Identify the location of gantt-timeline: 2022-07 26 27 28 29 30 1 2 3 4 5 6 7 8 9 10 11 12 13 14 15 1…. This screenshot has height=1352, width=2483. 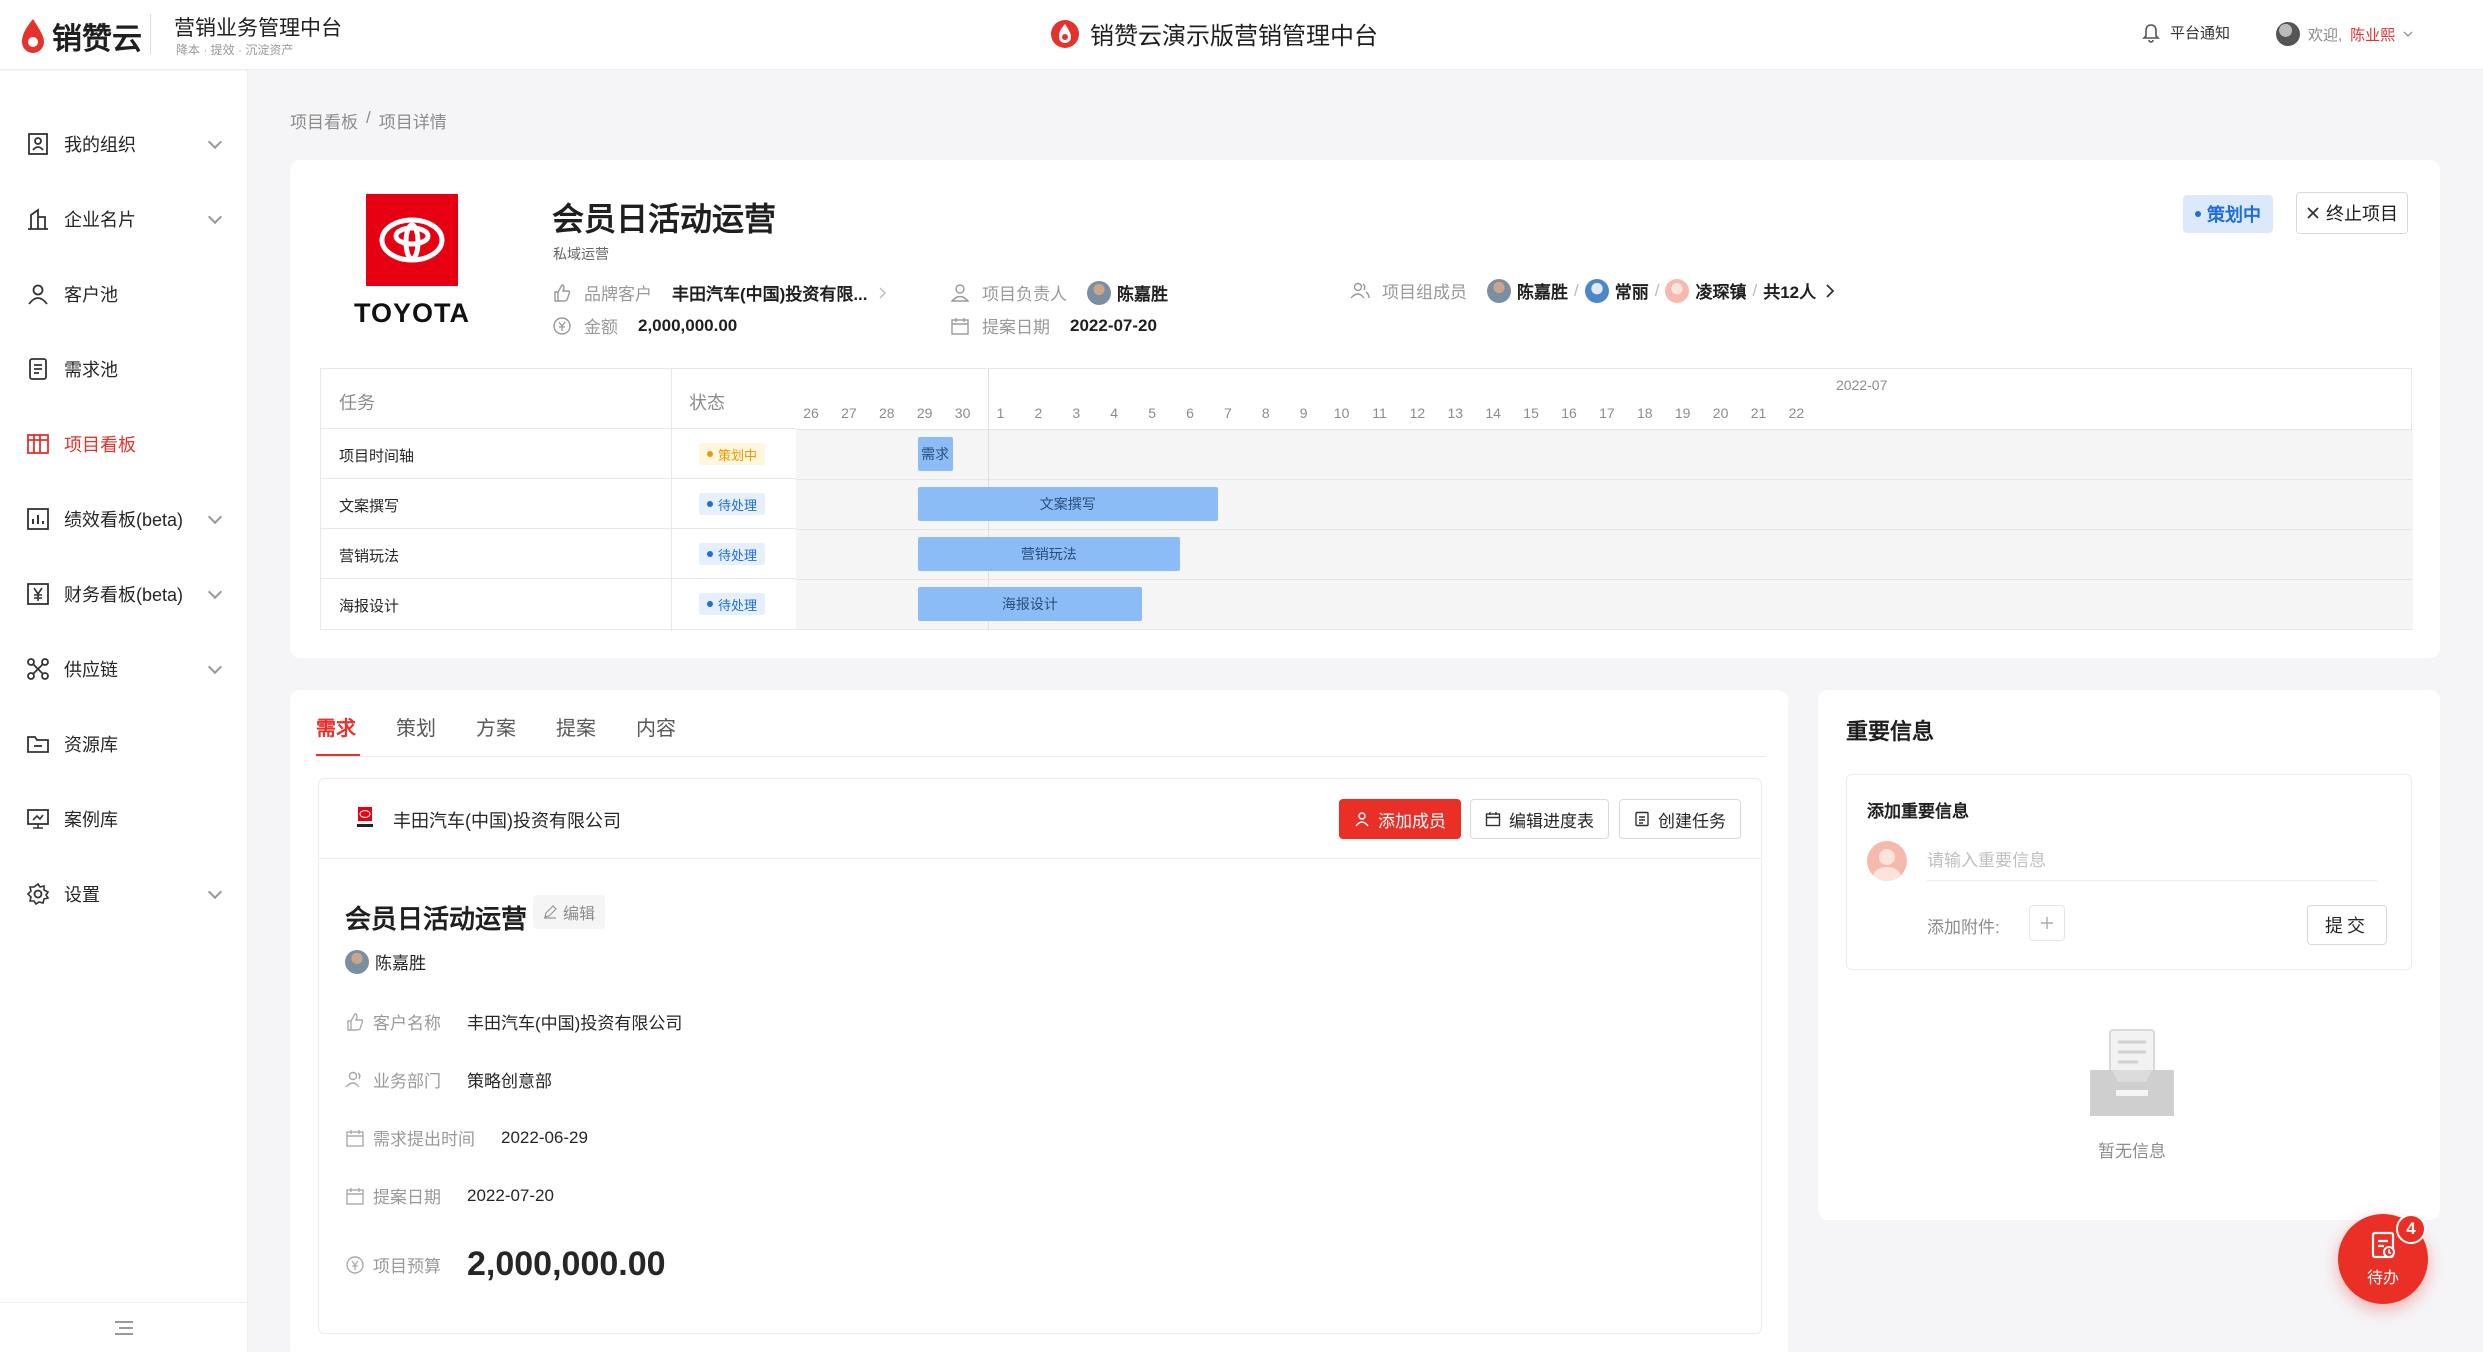
(1604, 499).